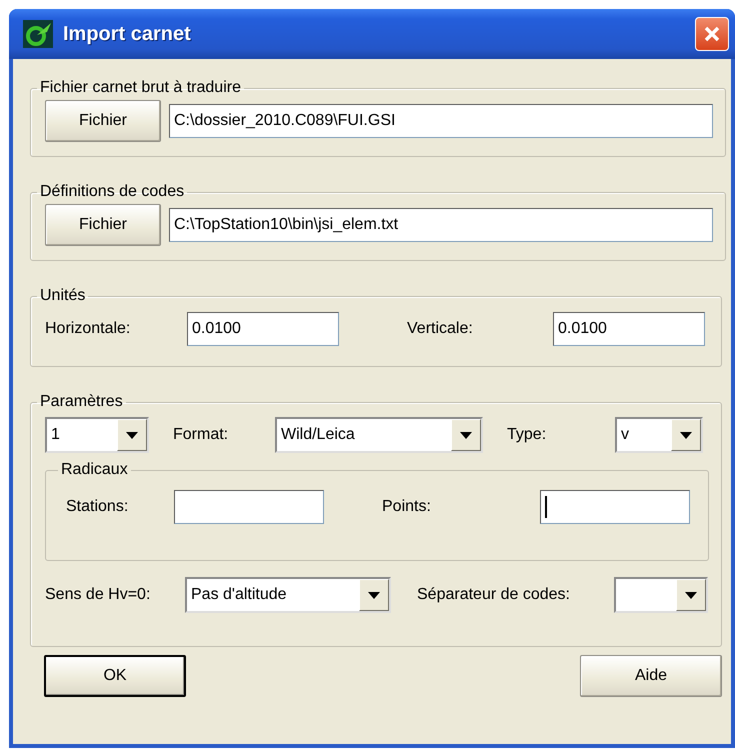 The width and height of the screenshot is (735, 750). What do you see at coordinates (527, 435) in the screenshot?
I see `field-label: Type:` at bounding box center [527, 435].